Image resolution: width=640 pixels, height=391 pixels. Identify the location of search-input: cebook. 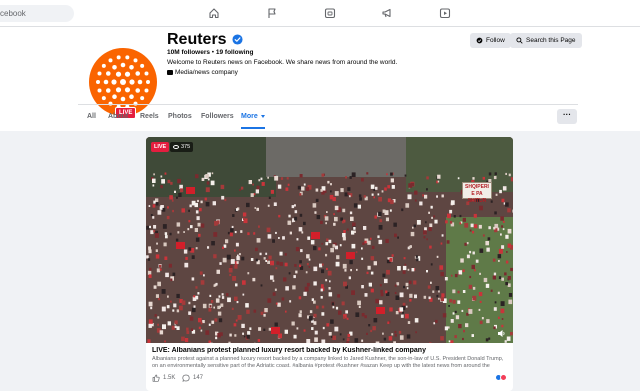
(37, 13).